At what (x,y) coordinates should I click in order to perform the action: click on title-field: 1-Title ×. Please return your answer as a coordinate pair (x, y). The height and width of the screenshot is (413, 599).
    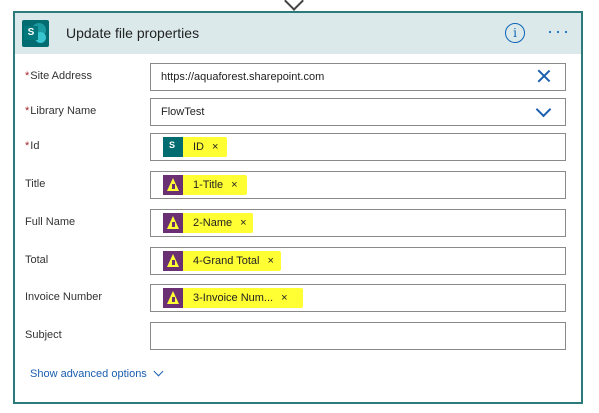
    Looking at the image, I should click on (358, 185).